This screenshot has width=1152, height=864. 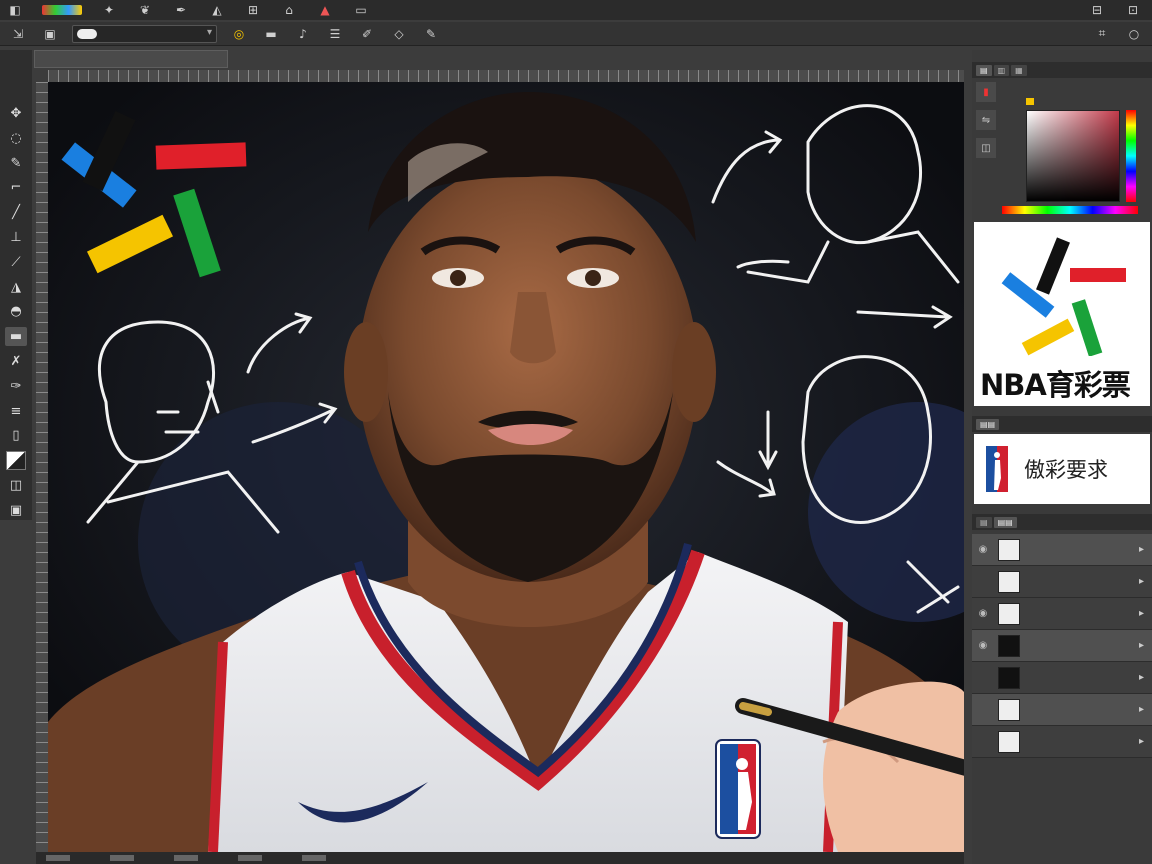 I want to click on rainbow-icon: ▲, so click(x=325, y=10).